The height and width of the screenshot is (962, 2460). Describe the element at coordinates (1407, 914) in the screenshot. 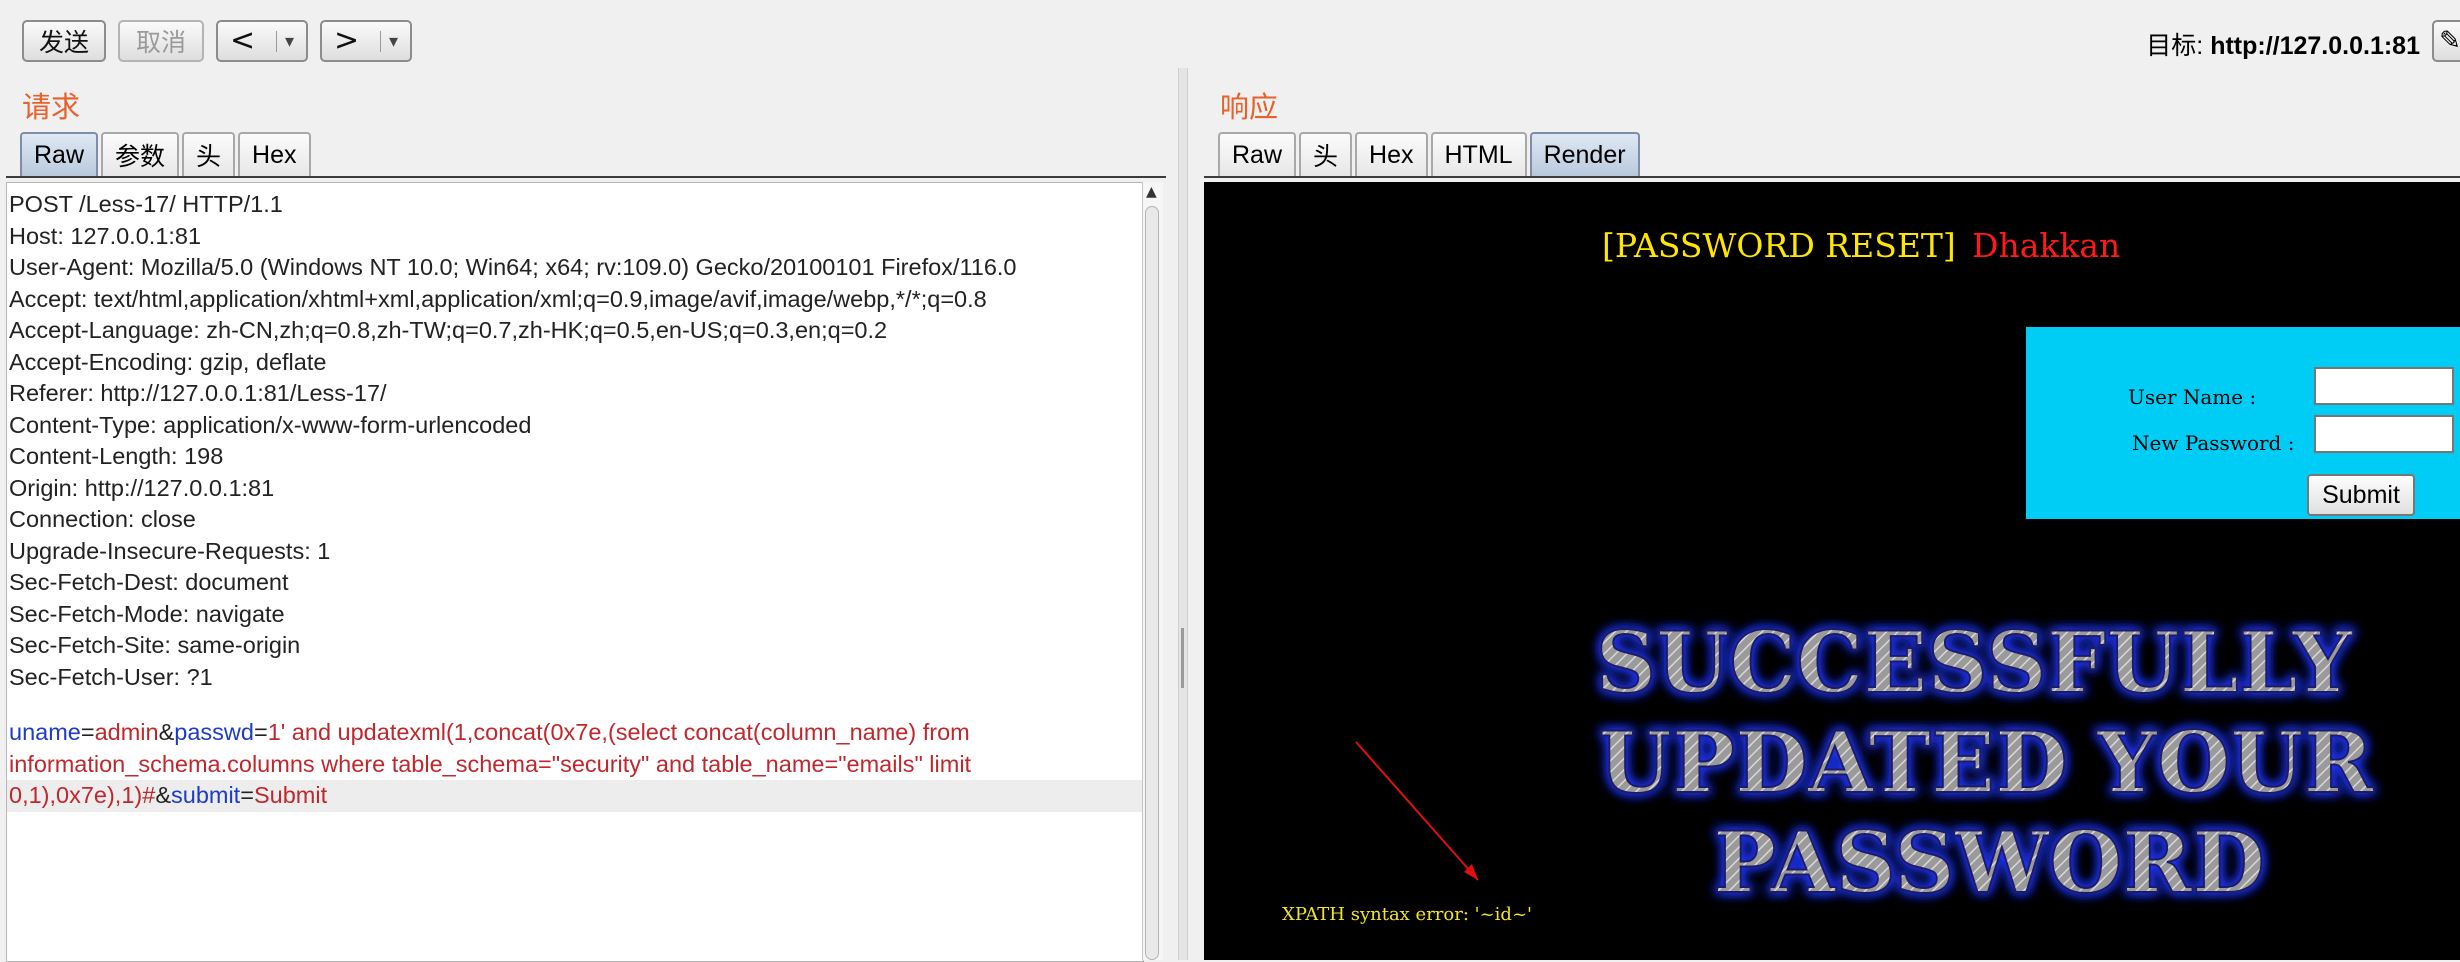

I see `xpath-error-message: XPATH syntax error: '~id~'` at that location.